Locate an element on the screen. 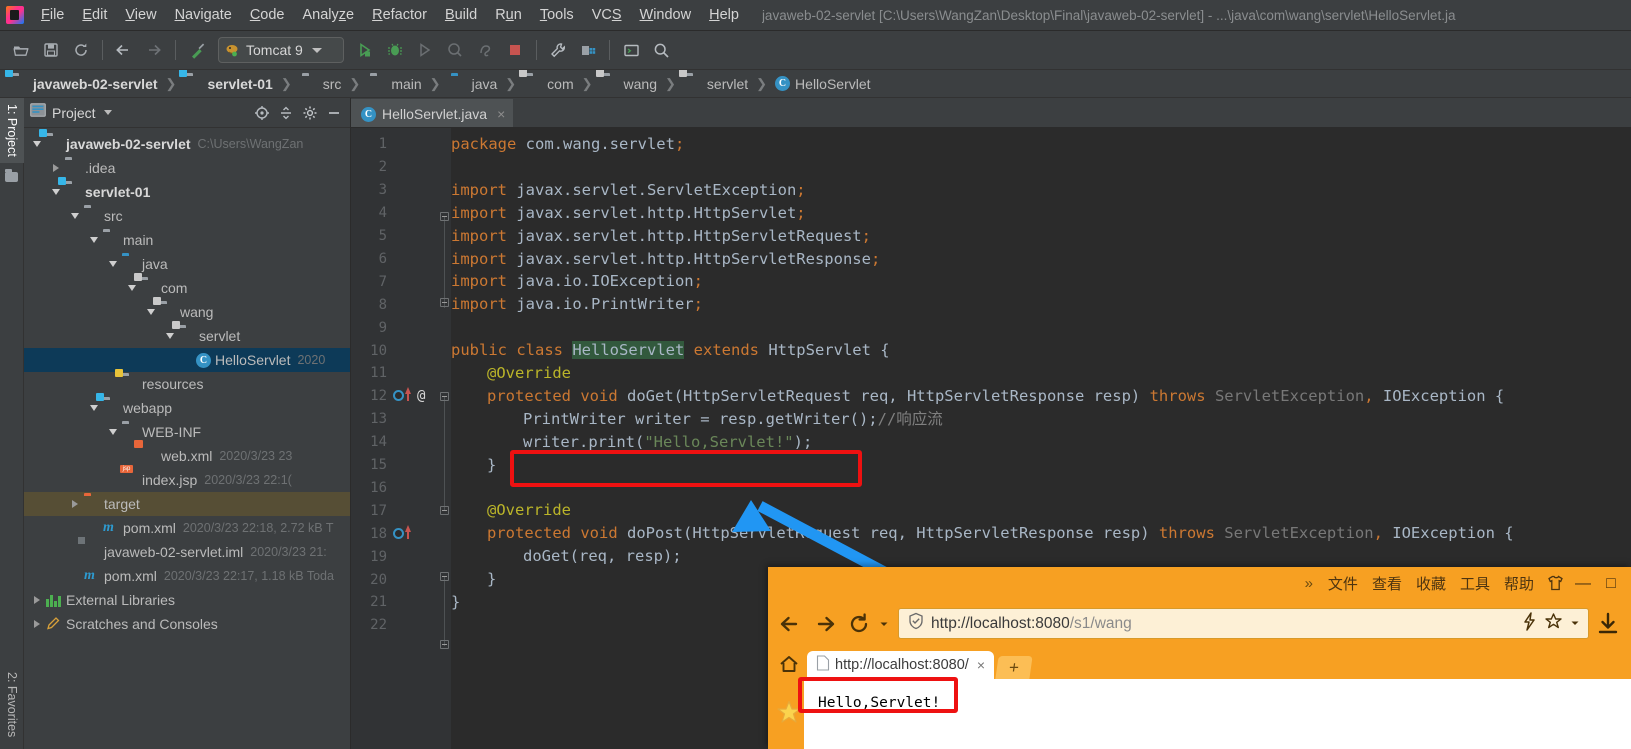  menu-item-file: File is located at coordinates (52, 15).